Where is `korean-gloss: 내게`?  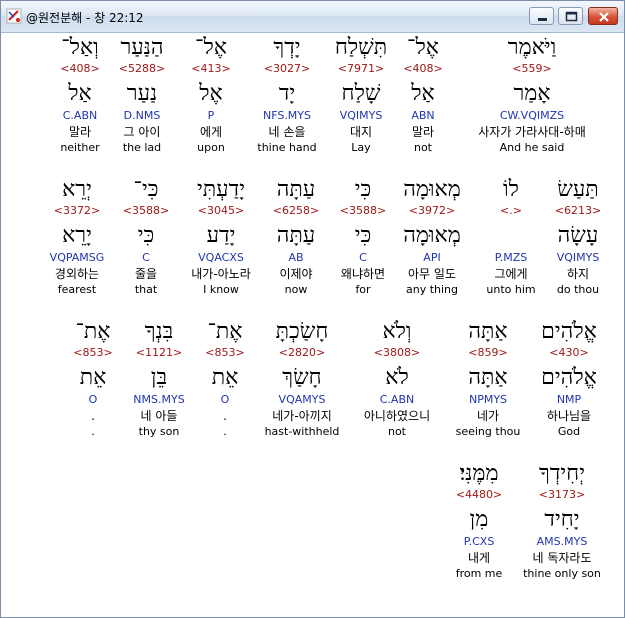 korean-gloss: 내게 is located at coordinates (479, 558).